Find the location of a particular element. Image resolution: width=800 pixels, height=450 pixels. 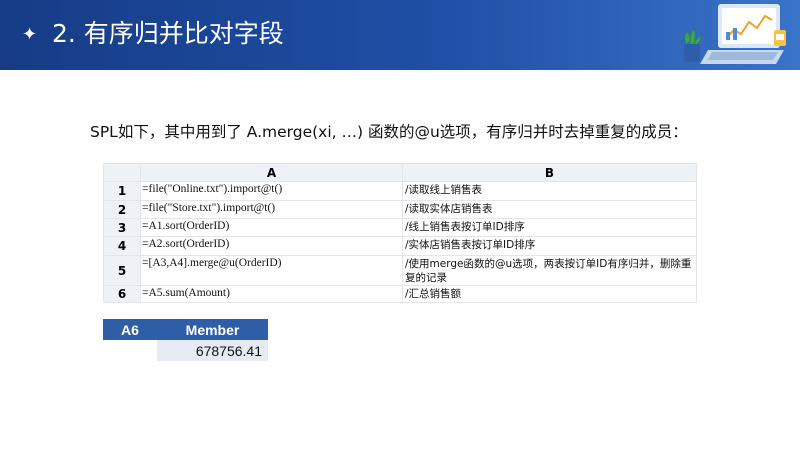

row-number: 1 is located at coordinates (122, 191).